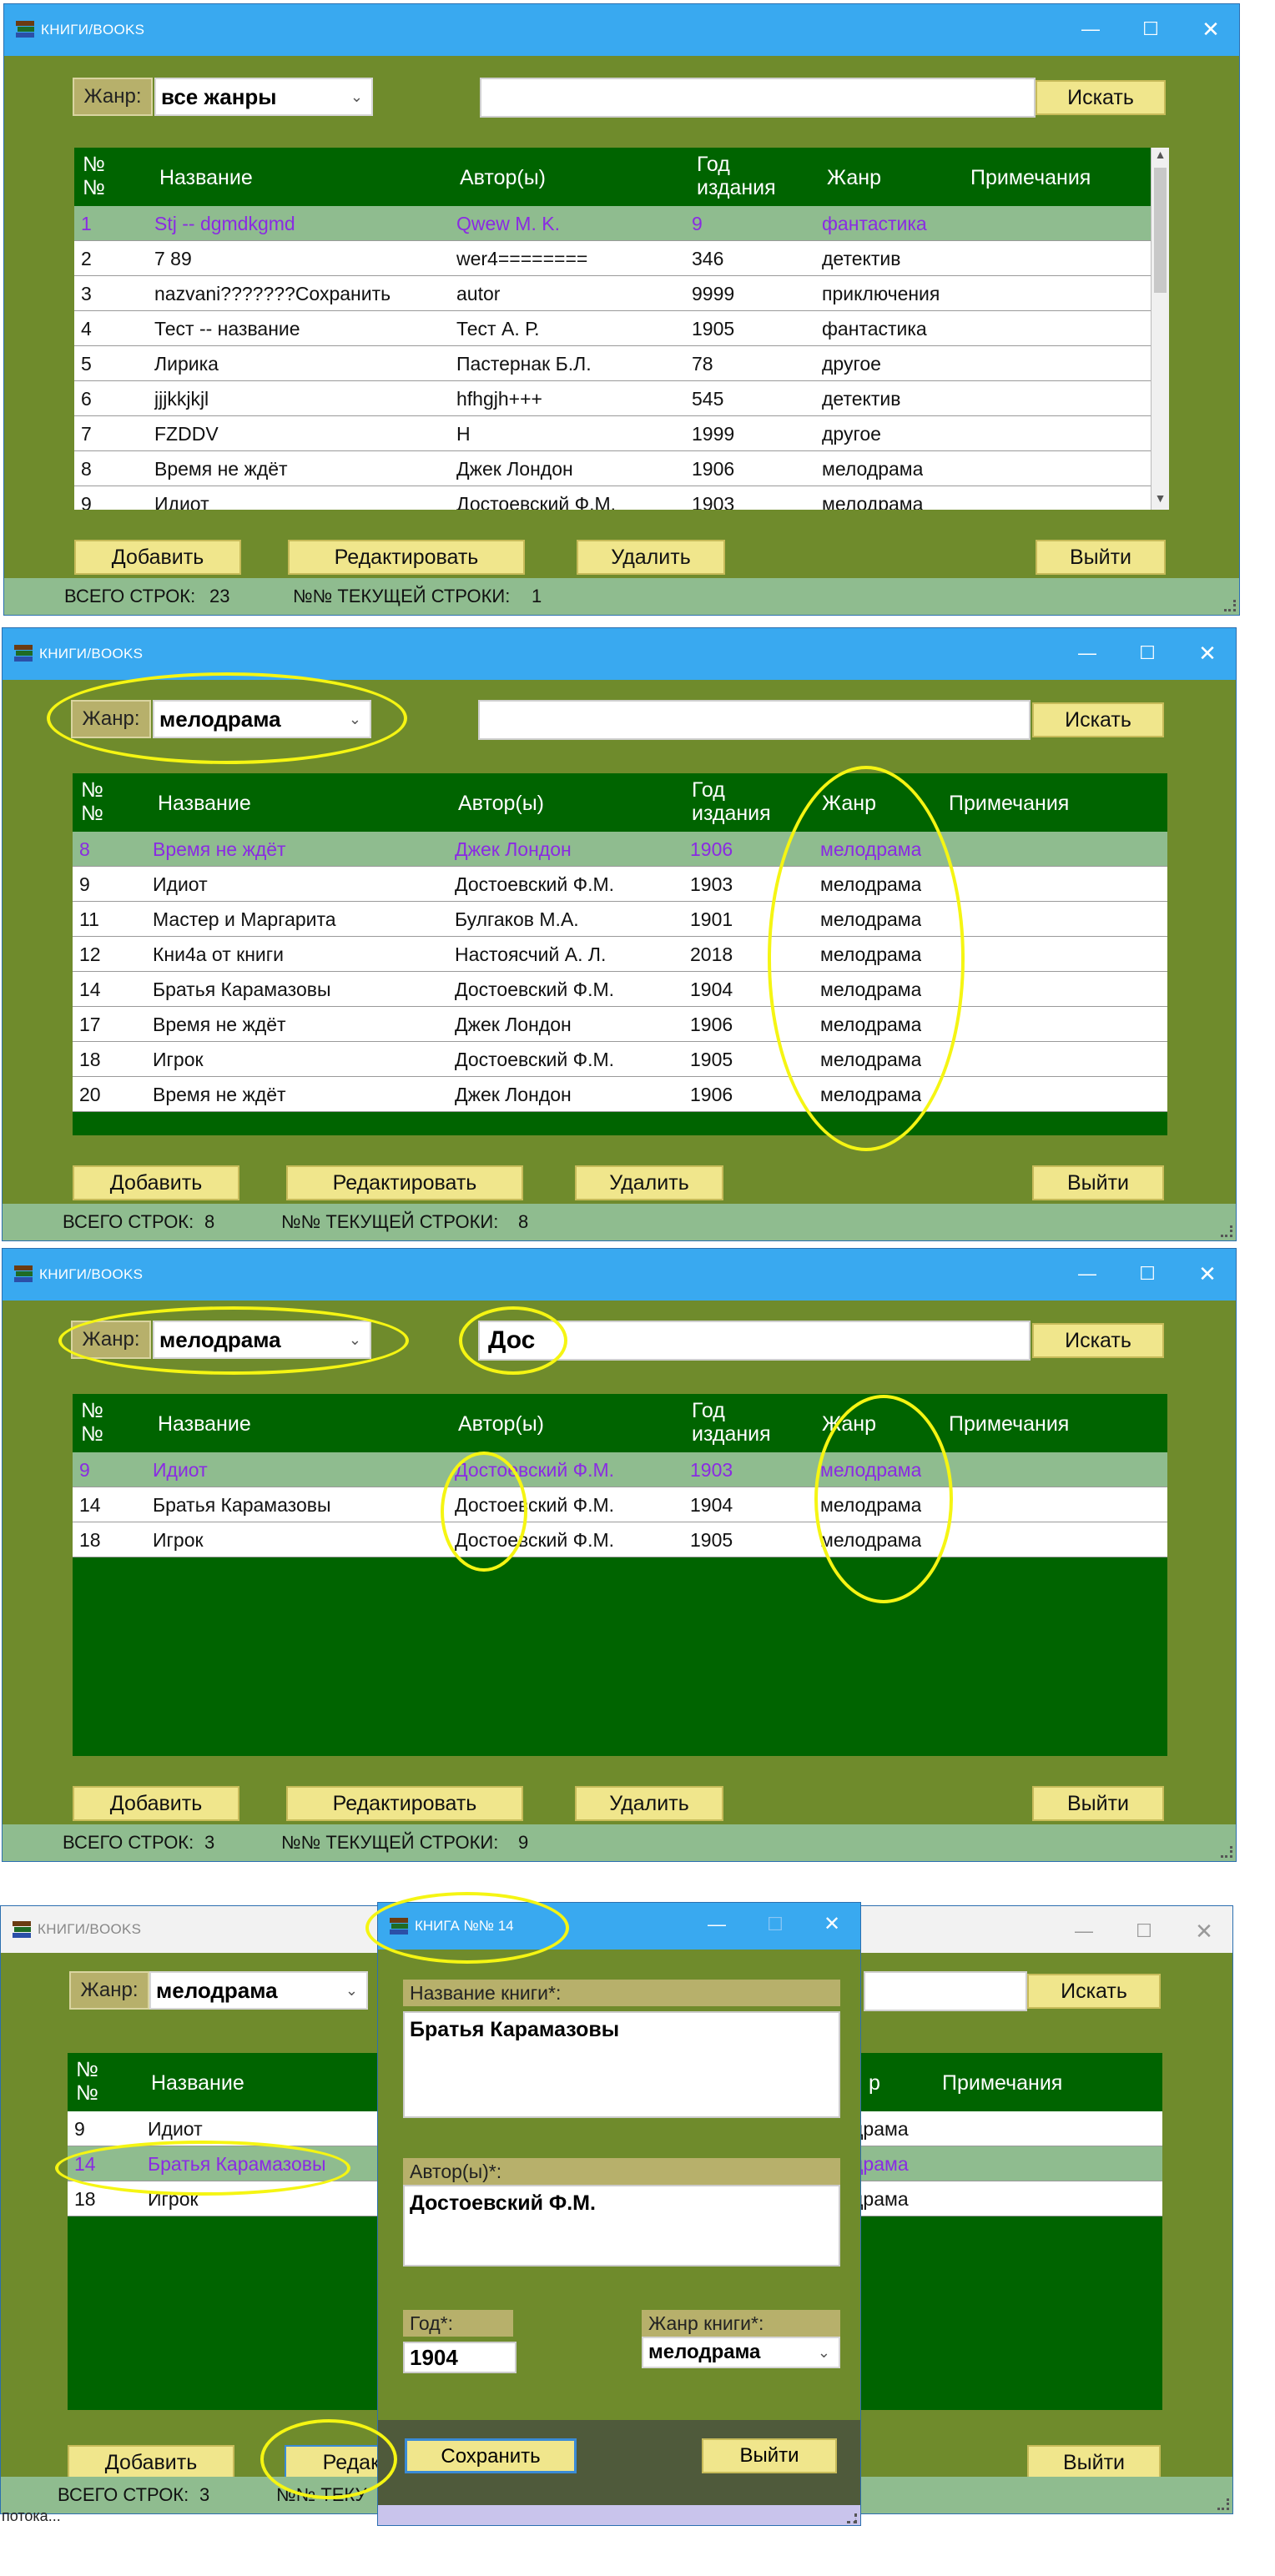  Describe the element at coordinates (1160, 500) in the screenshot. I see `scroll-down-icon: ▼` at that location.